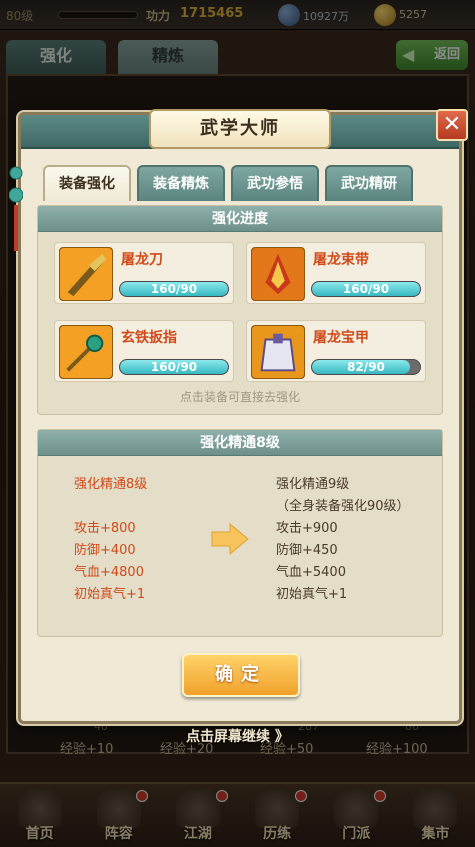 This screenshot has width=475, height=847. I want to click on current-mastery-title: 强化精通8级, so click(111, 484).